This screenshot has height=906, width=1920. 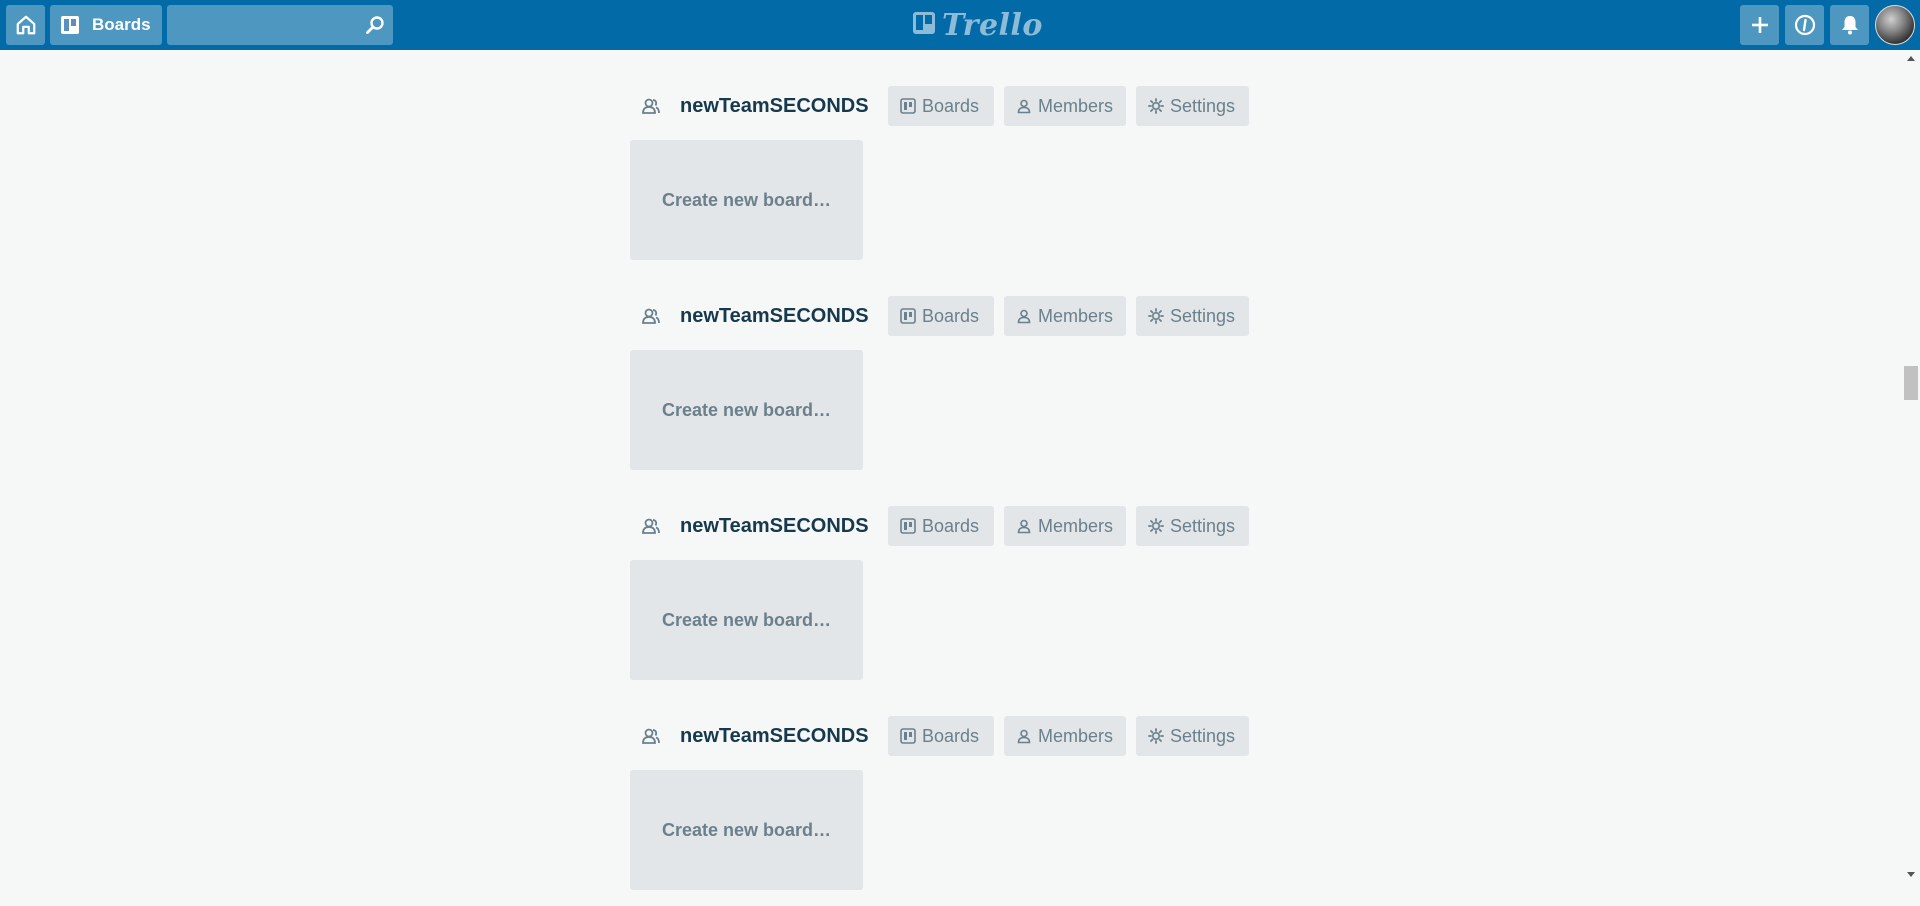 I want to click on trello-logo: Trello, so click(x=977, y=25).